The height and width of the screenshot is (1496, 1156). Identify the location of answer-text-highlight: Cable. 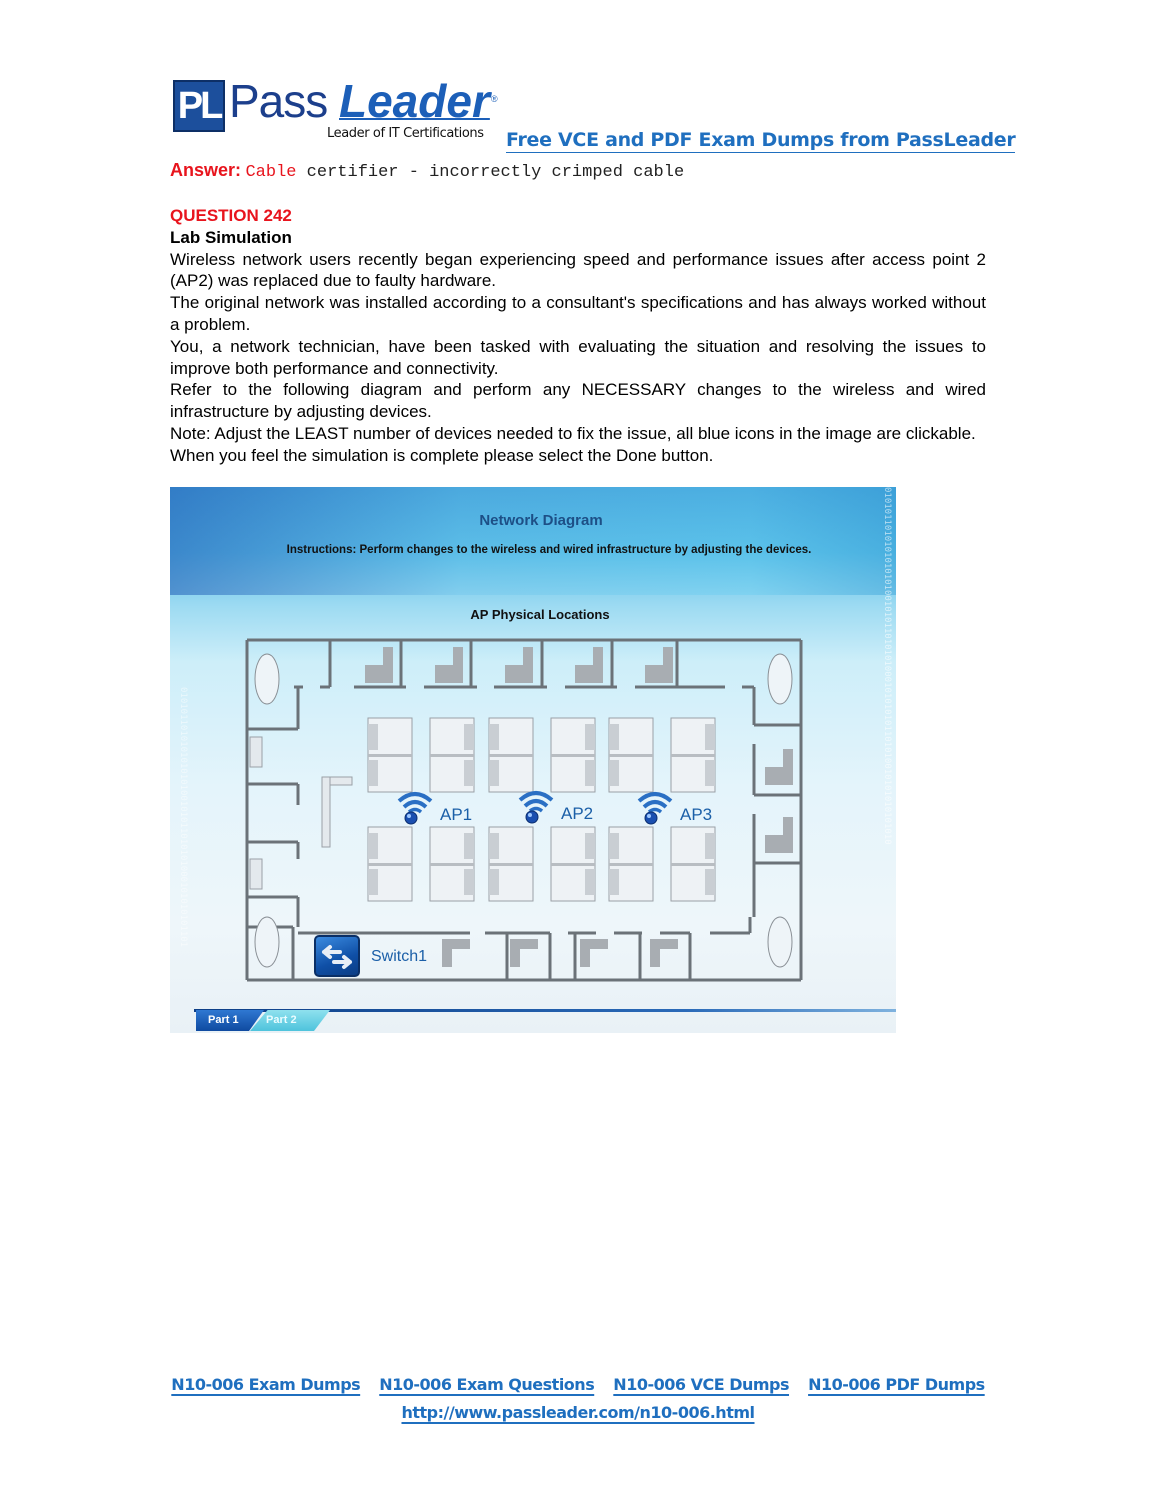
(271, 172).